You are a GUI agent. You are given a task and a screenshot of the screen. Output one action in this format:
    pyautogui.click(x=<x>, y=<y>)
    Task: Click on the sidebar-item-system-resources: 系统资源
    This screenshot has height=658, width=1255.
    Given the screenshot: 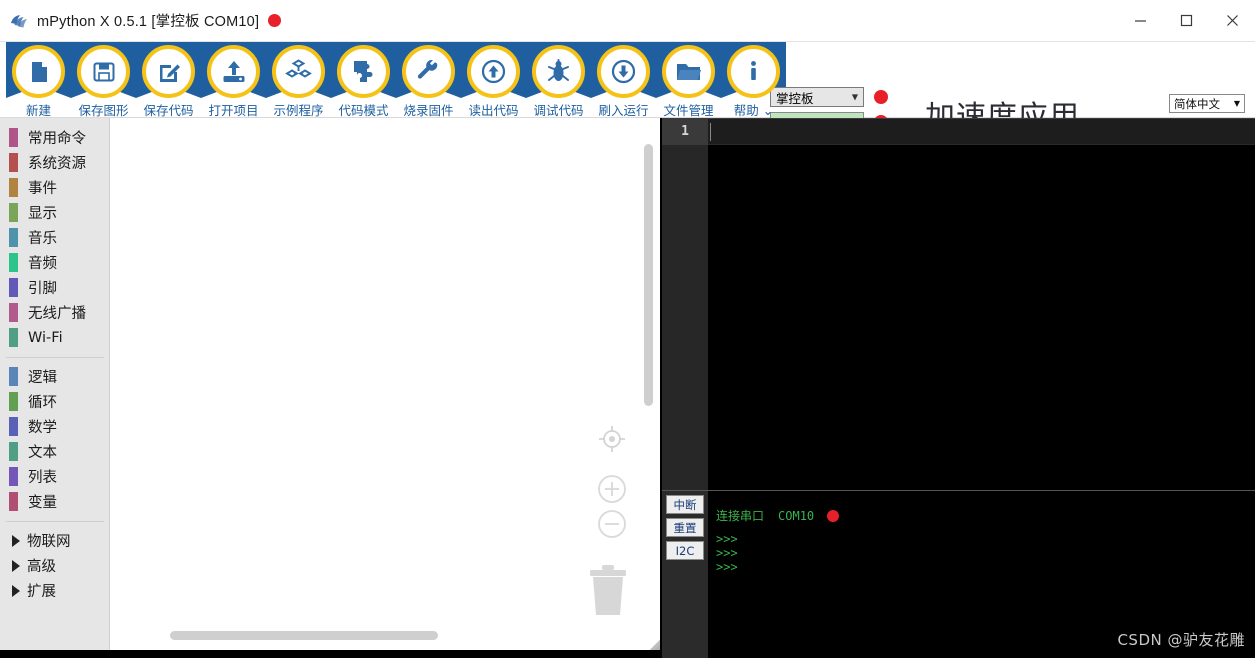 What is the action you would take?
    pyautogui.click(x=54, y=162)
    